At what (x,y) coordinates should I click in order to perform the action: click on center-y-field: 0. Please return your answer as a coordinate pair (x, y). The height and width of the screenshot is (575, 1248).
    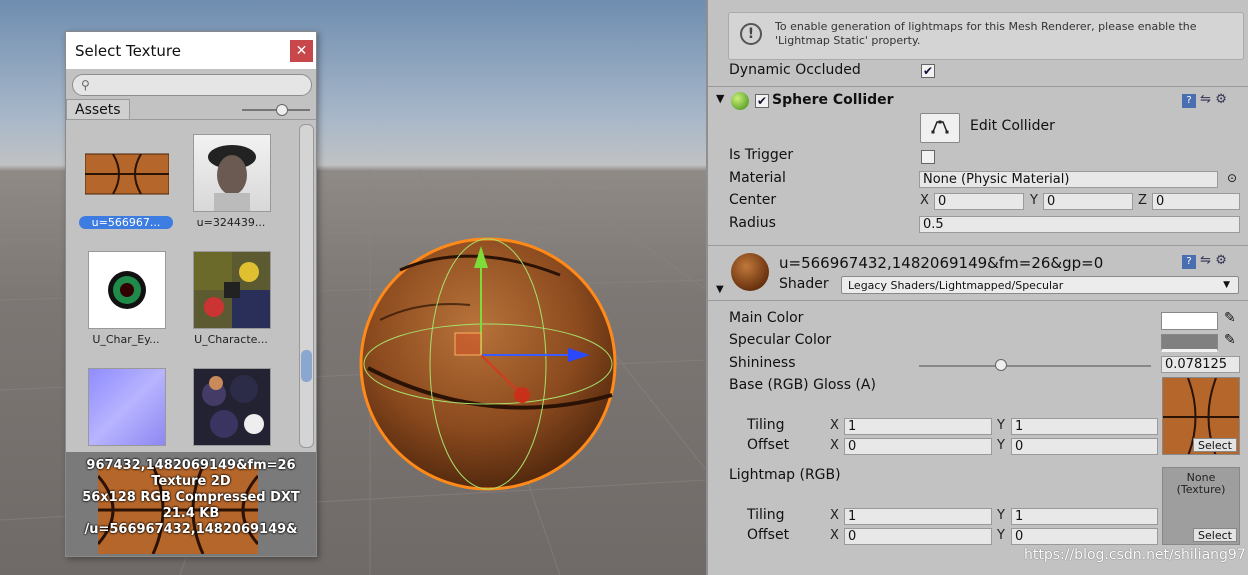
    Looking at the image, I should click on (1088, 201).